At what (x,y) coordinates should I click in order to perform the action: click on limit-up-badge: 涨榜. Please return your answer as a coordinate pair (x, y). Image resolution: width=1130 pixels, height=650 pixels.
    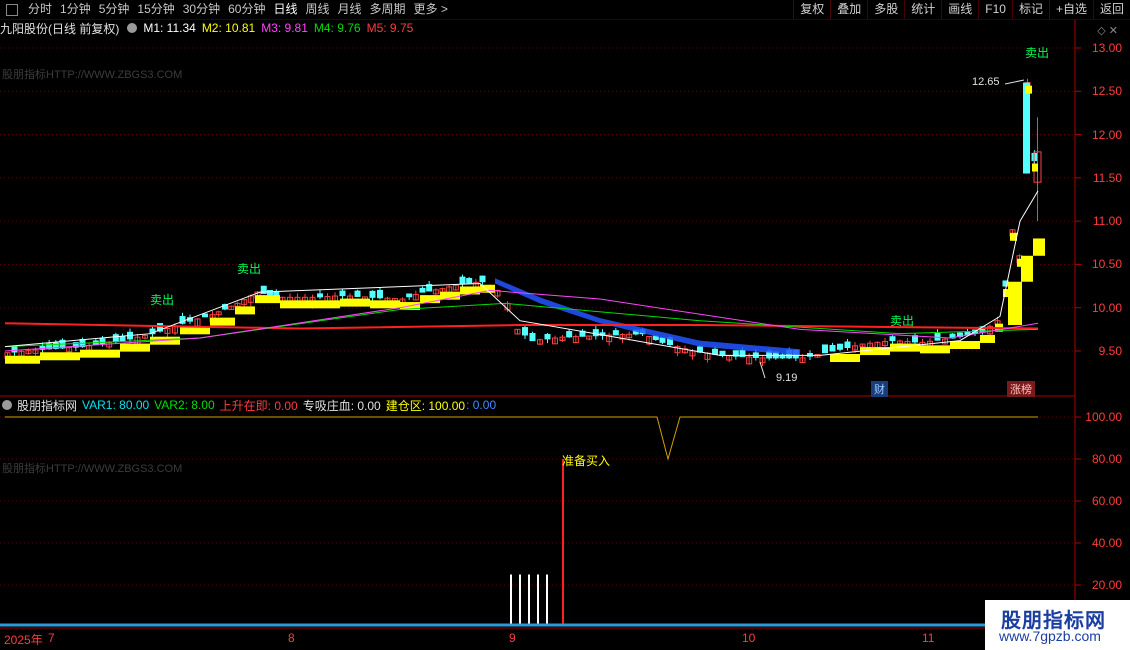
    Looking at the image, I should click on (1021, 389).